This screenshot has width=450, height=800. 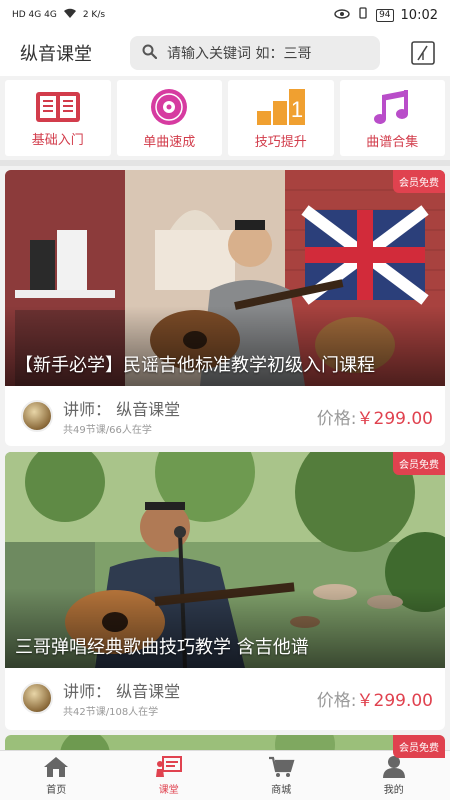 I want to click on cart-icon, so click(x=282, y=766).